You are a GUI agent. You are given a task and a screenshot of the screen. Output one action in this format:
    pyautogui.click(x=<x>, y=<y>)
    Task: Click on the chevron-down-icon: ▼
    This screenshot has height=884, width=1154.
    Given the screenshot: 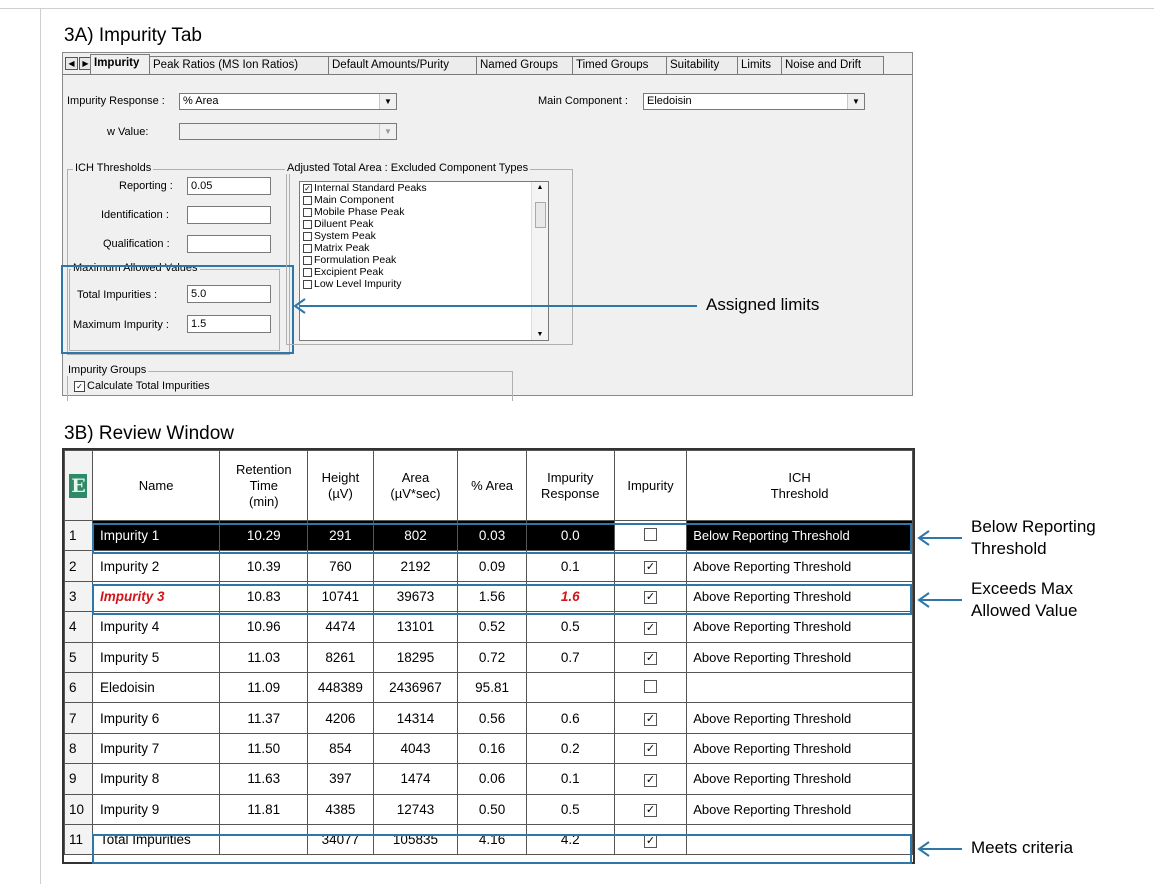 What is the action you would take?
    pyautogui.click(x=855, y=101)
    